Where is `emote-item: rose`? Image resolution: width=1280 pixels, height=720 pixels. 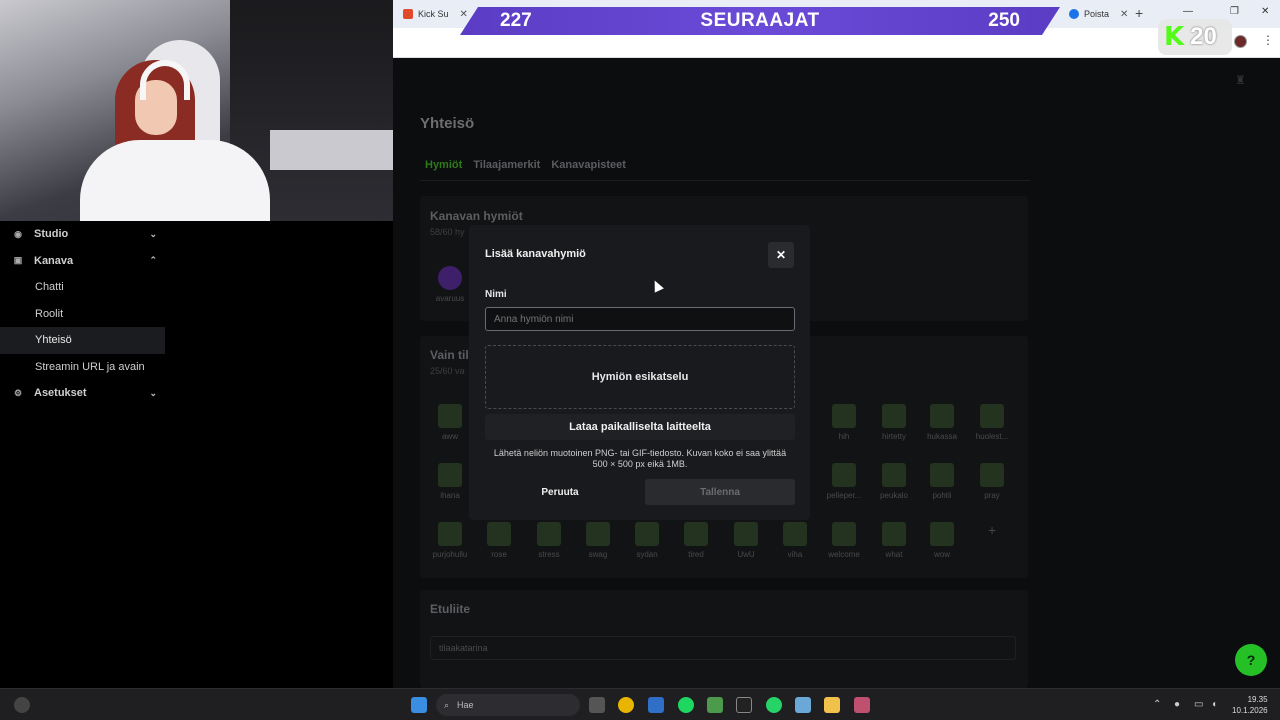 emote-item: rose is located at coordinates (499, 540).